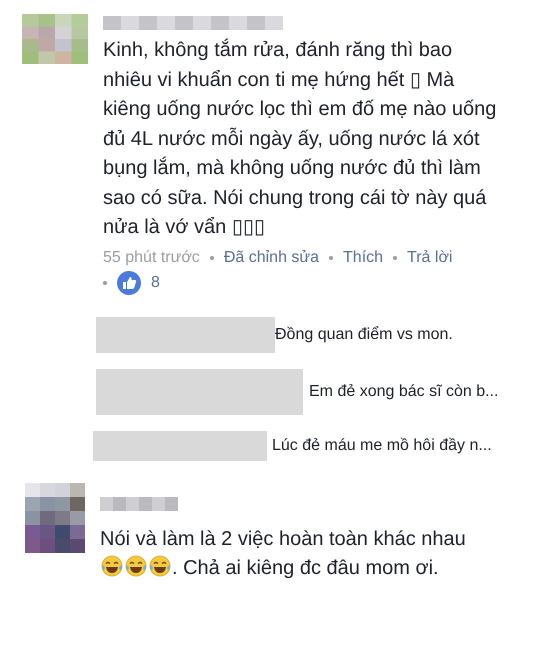  I want to click on like-count: 8, so click(155, 283).